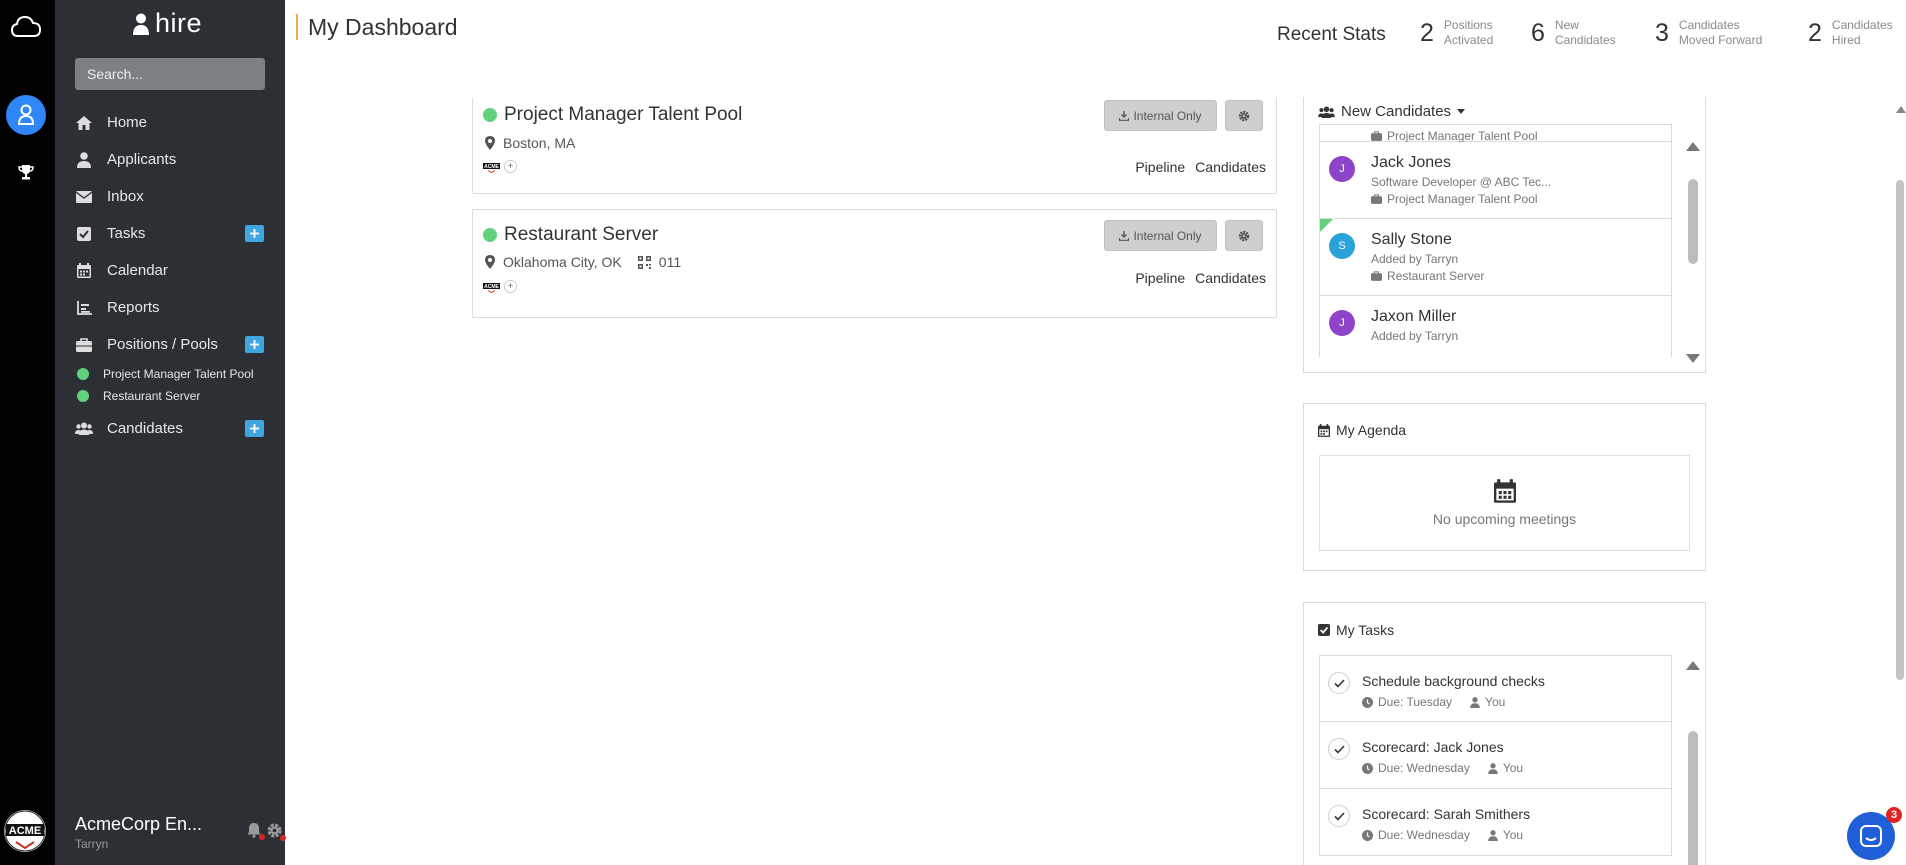  Describe the element at coordinates (254, 428) in the screenshot. I see `add-candidate-button` at that location.